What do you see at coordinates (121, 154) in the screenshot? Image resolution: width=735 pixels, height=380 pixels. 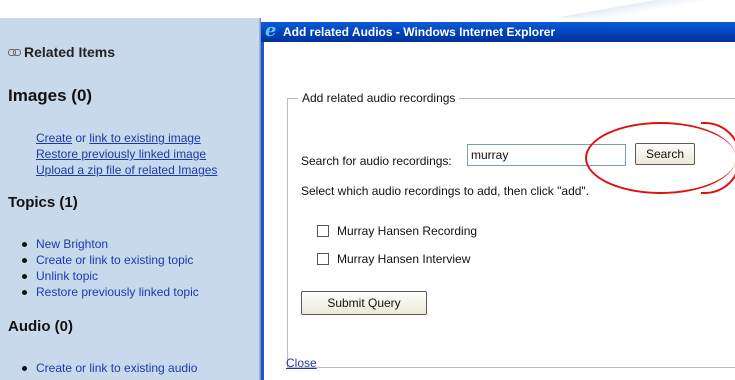 I see `restore-image-link: Restore previously linked image` at bounding box center [121, 154].